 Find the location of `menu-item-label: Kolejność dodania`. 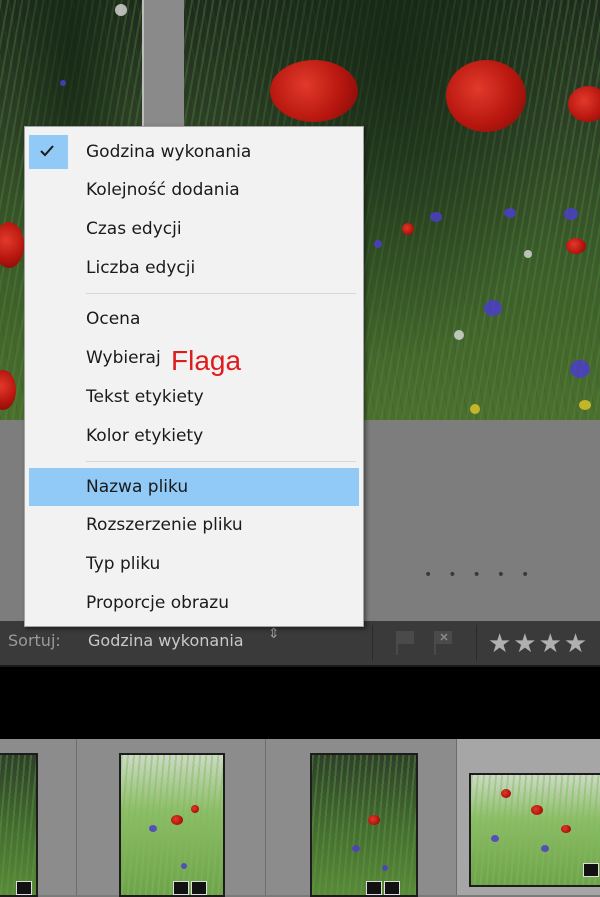

menu-item-label: Kolejność dodania is located at coordinates (163, 190).